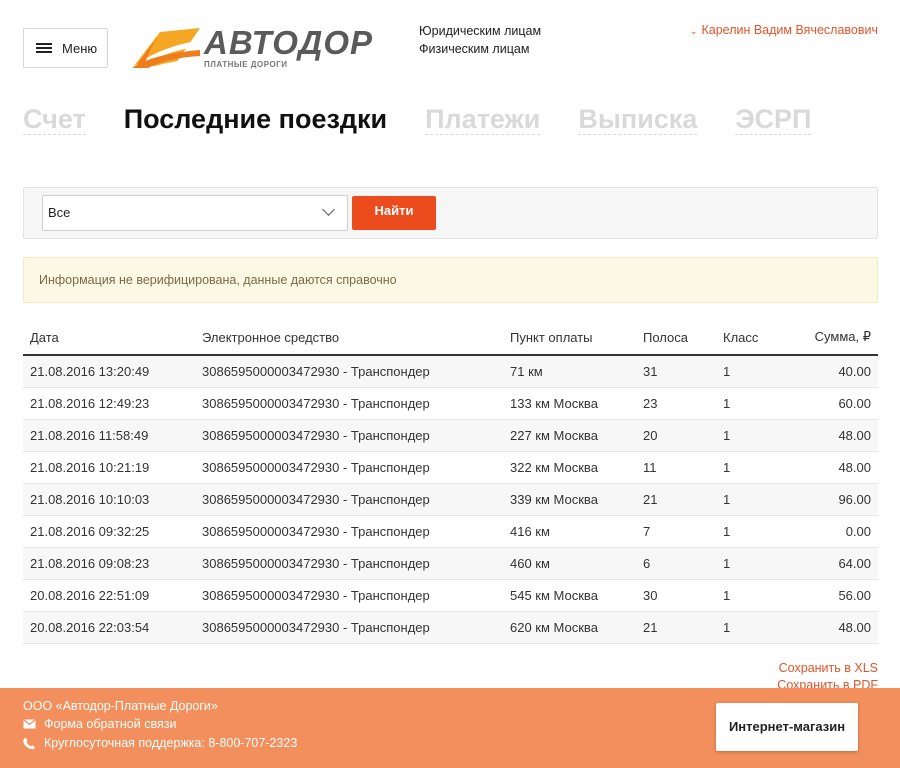  What do you see at coordinates (833, 403) in the screenshot?
I see `cell-amount: 60.00` at bounding box center [833, 403].